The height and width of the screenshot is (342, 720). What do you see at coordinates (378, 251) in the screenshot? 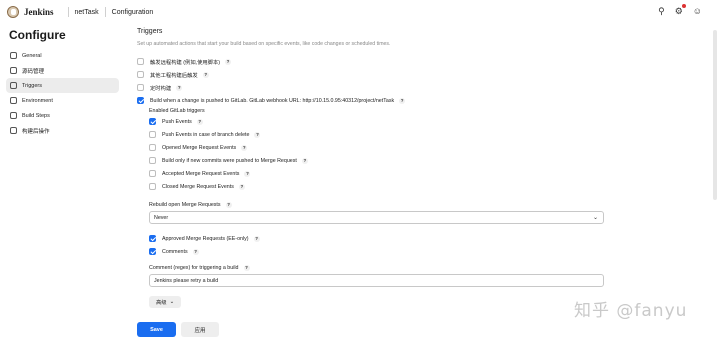
I see `comments-option: Comments?` at bounding box center [378, 251].